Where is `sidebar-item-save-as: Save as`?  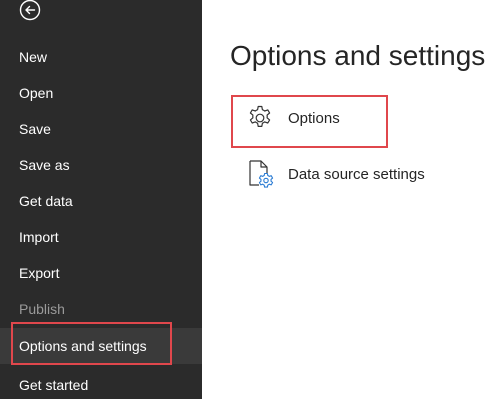 sidebar-item-save-as: Save as is located at coordinates (101, 165).